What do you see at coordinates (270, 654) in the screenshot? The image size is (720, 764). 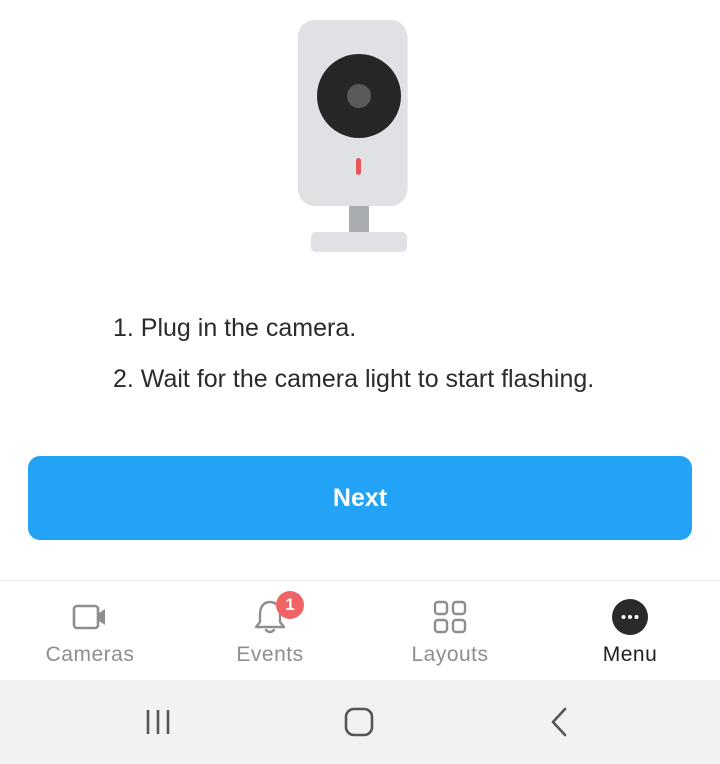 I see `tab-events-label: Events` at bounding box center [270, 654].